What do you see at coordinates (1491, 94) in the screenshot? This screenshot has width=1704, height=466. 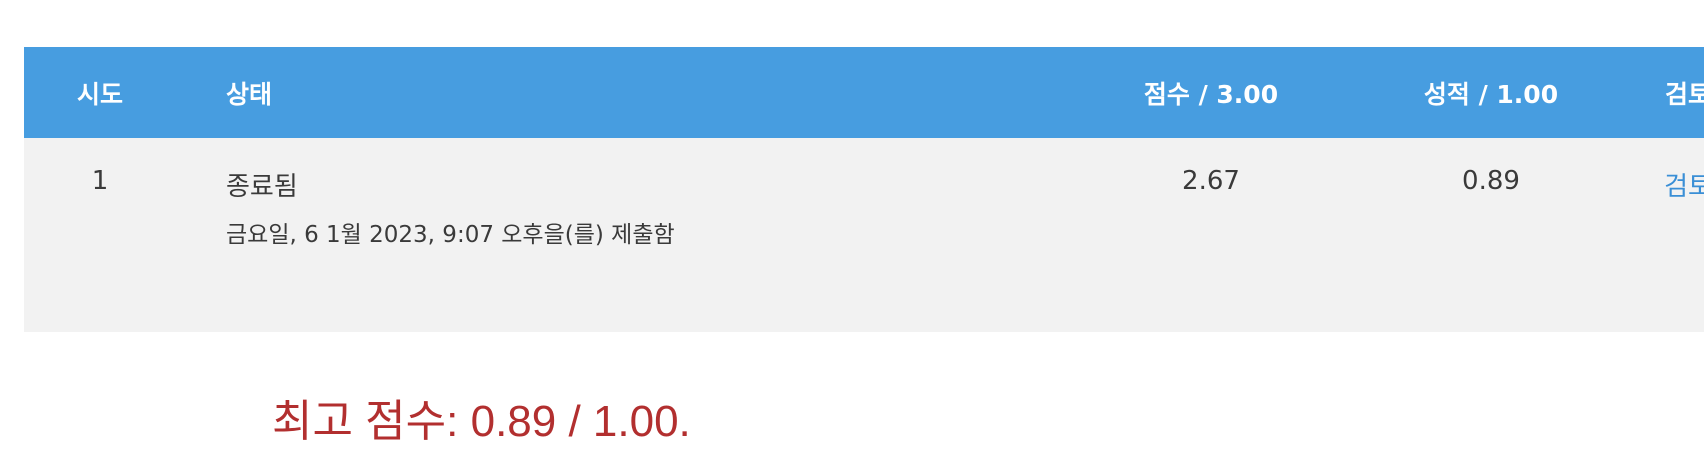 I see `header-grade: 성적 / 1.00` at bounding box center [1491, 94].